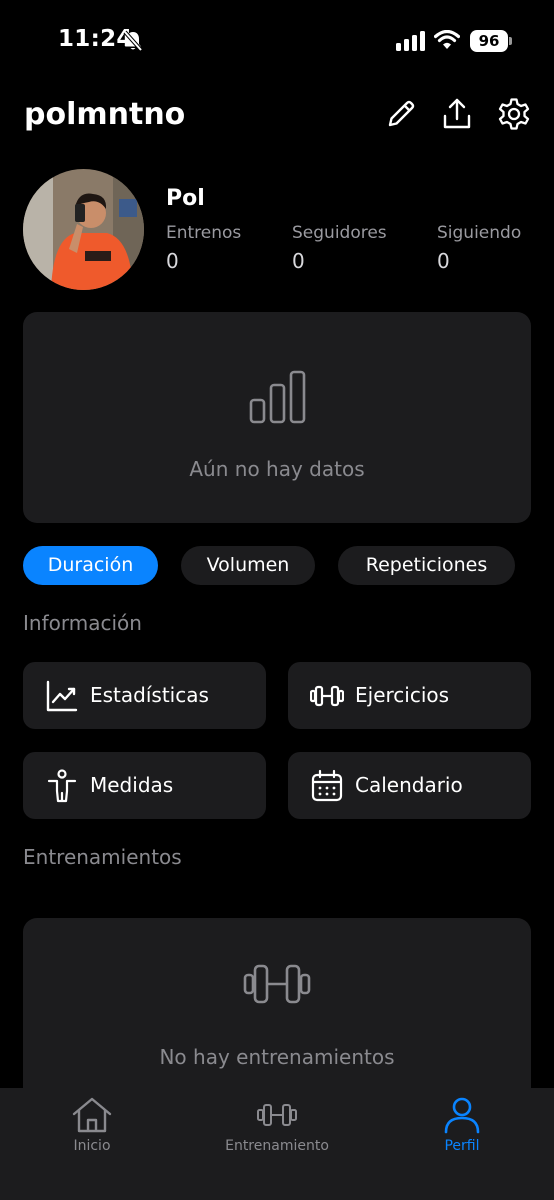 This screenshot has width=554, height=1200. I want to click on battery-nub, so click(510, 41).